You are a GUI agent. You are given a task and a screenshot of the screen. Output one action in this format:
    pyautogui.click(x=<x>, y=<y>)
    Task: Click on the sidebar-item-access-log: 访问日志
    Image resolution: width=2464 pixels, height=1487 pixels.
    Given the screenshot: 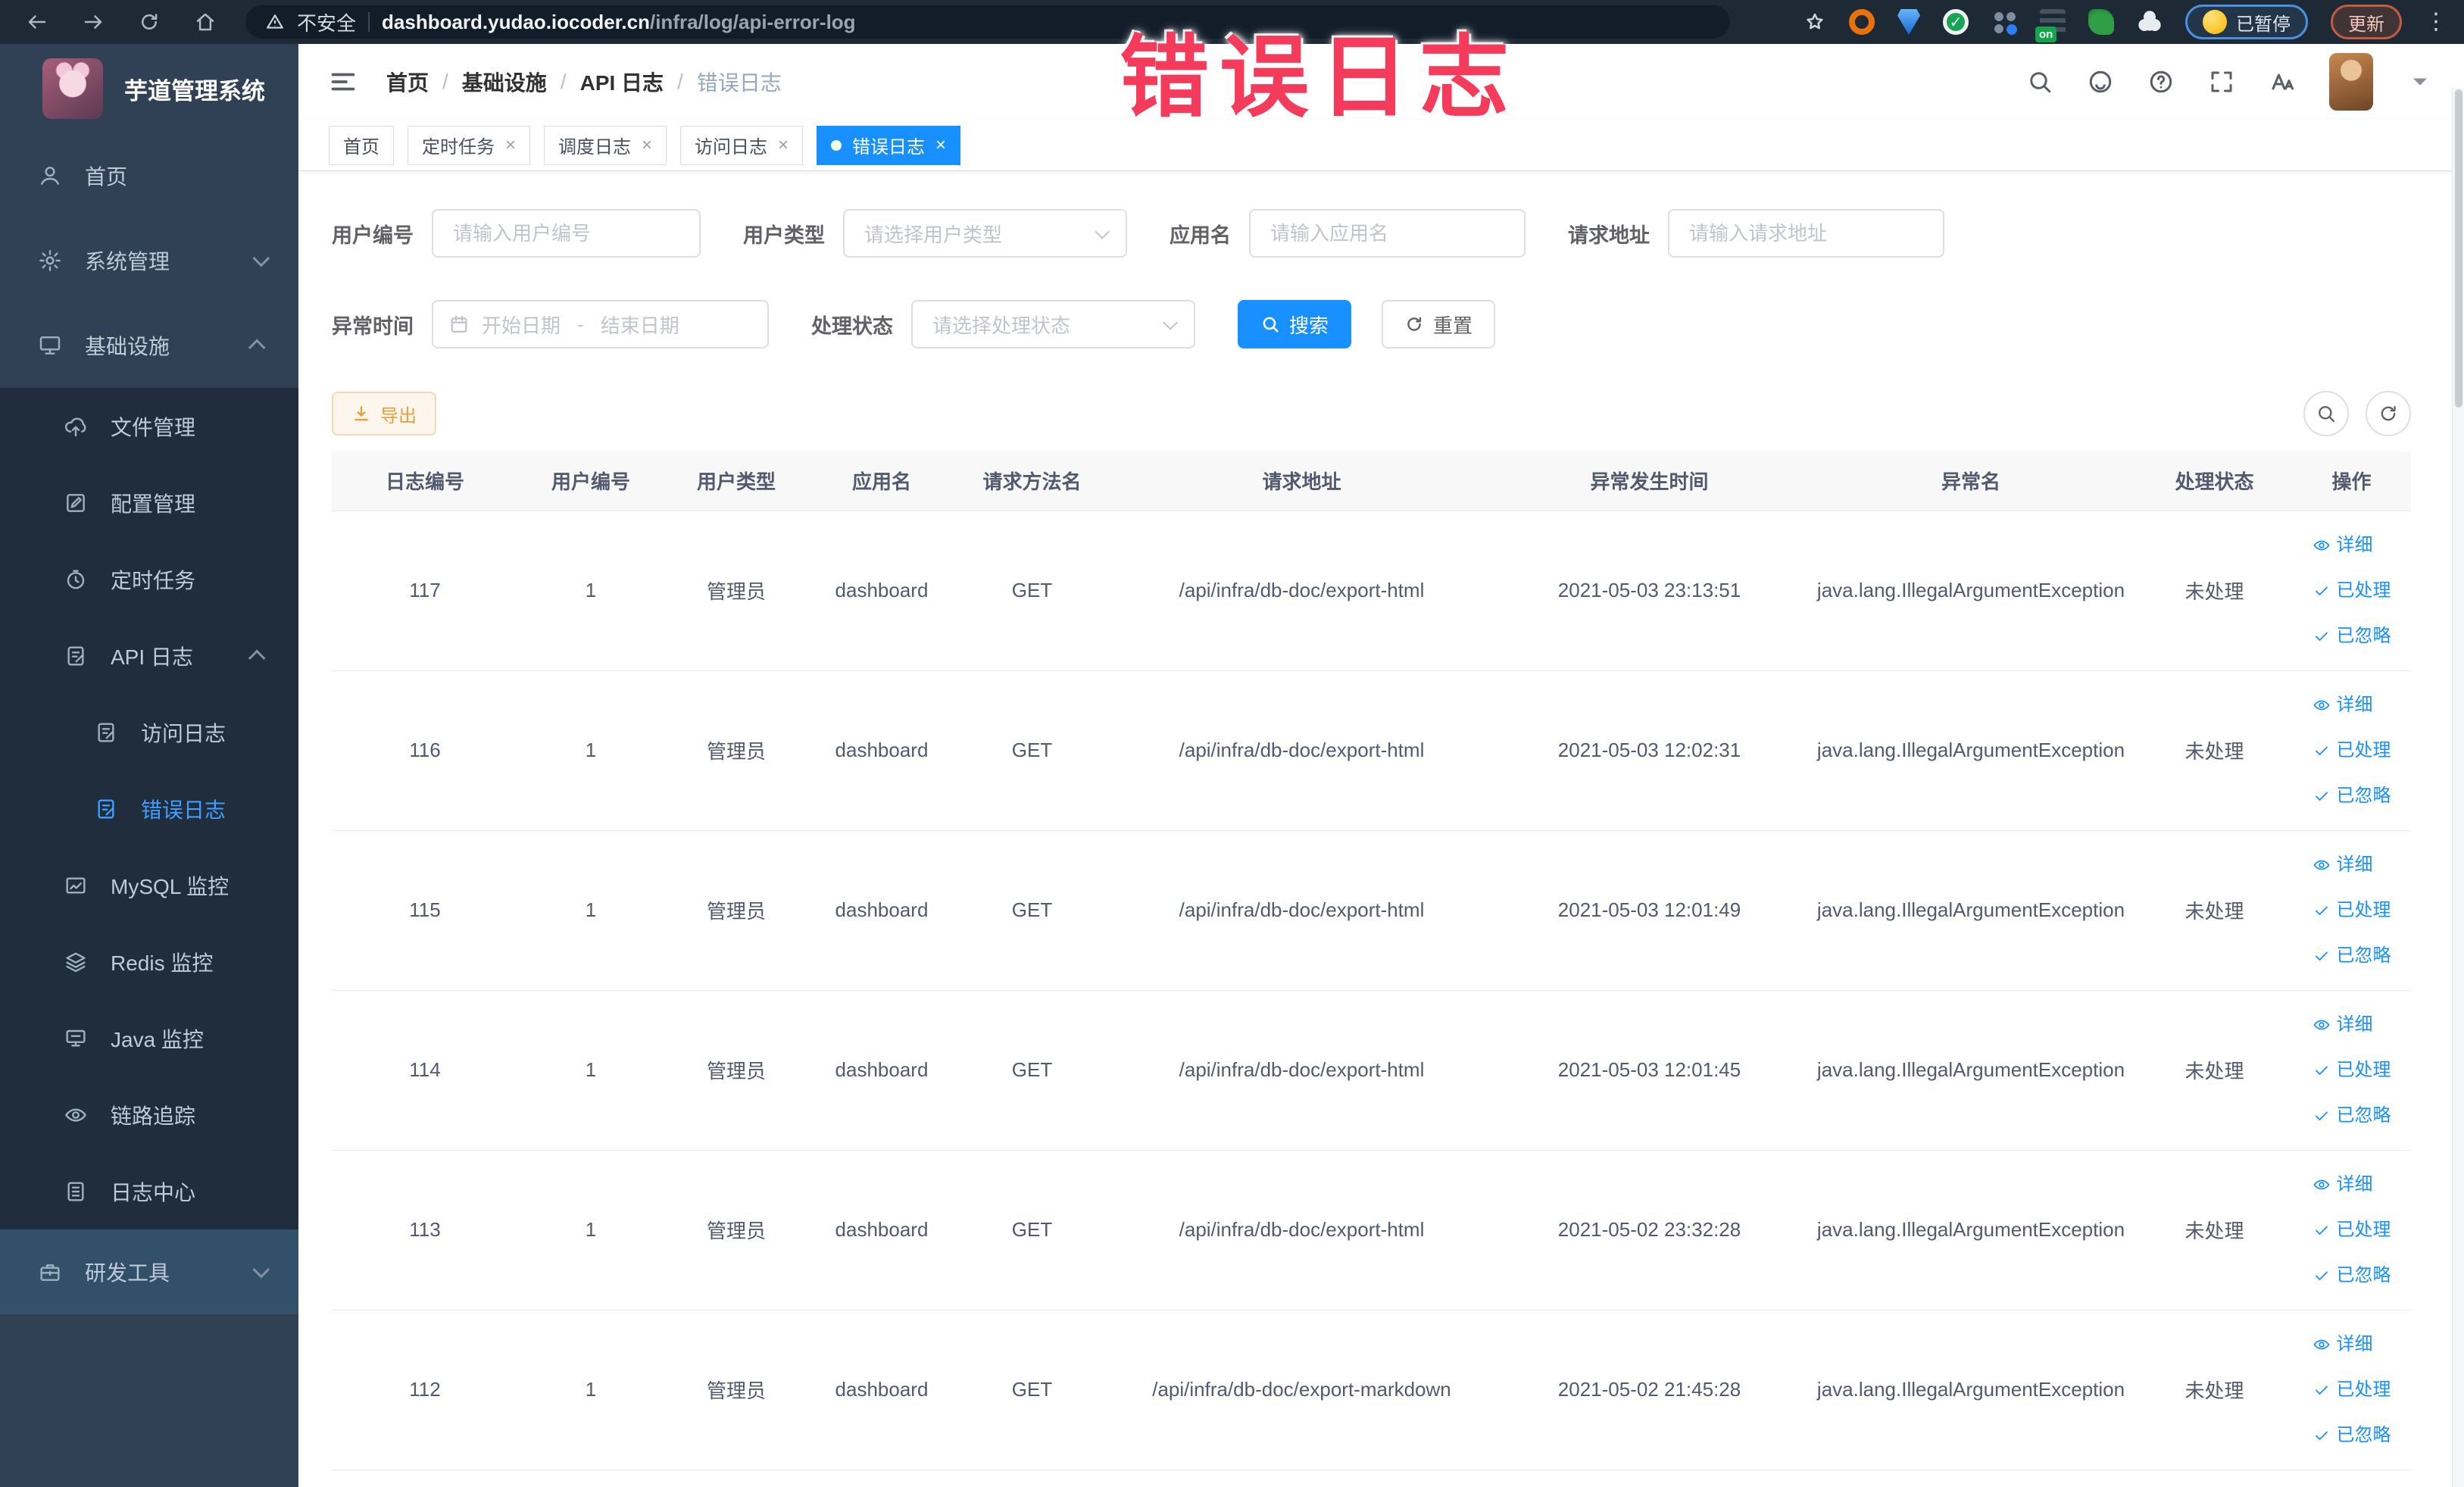 What is the action you would take?
    pyautogui.click(x=149, y=732)
    